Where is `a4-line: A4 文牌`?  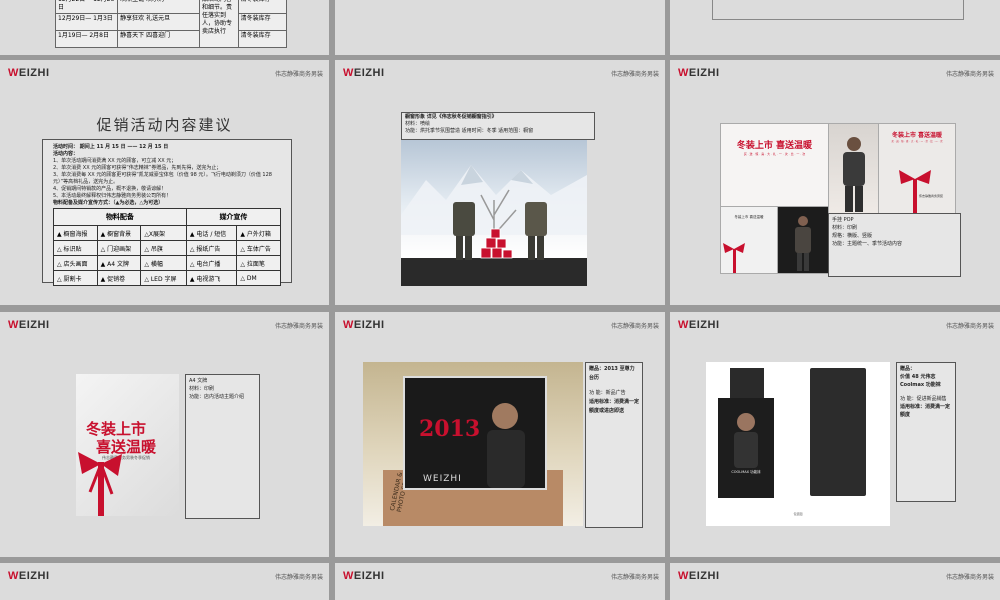 a4-line: A4 文牌 is located at coordinates (198, 381).